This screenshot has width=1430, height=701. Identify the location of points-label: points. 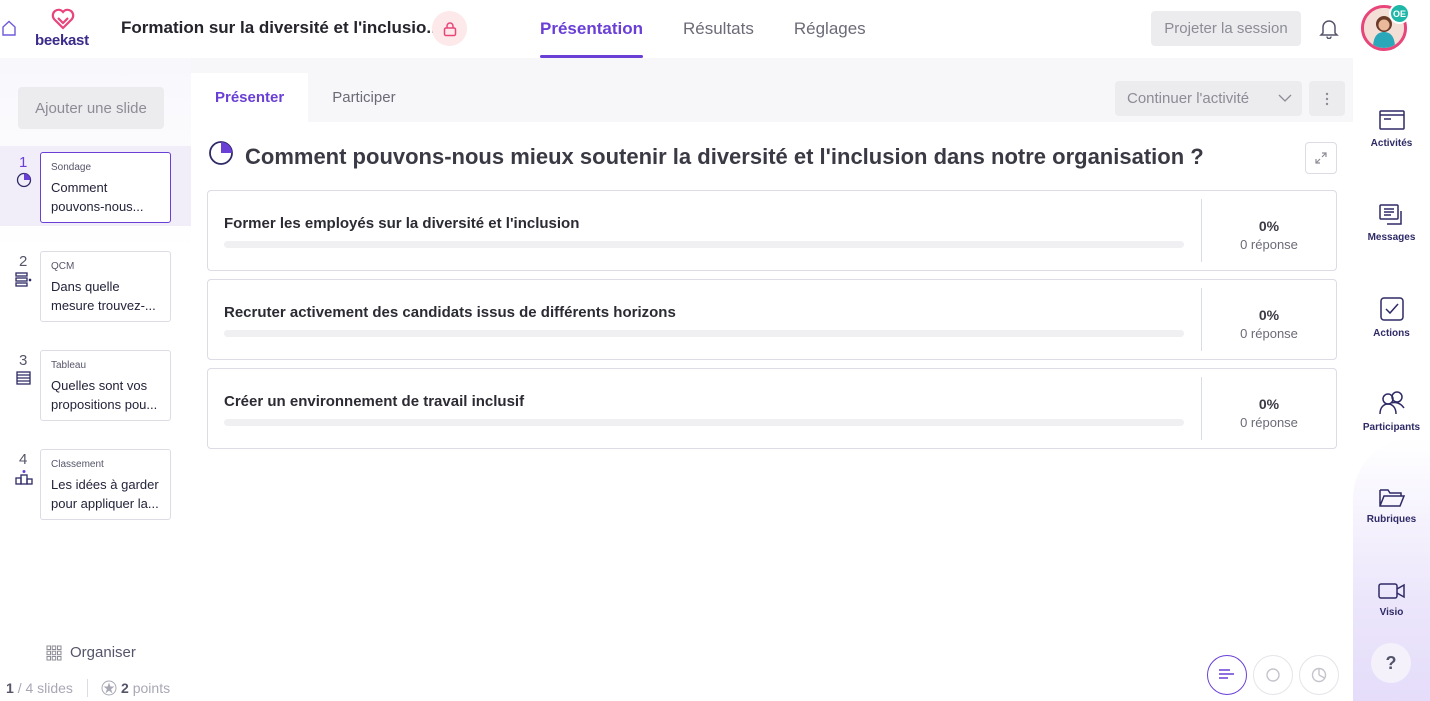
(151, 688).